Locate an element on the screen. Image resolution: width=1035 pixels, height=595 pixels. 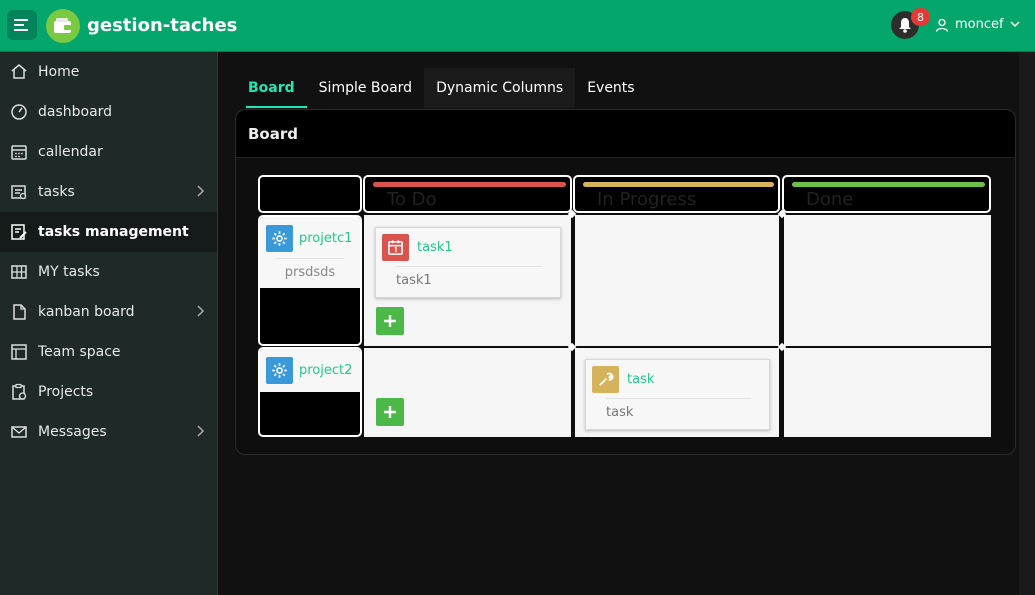
gauge-icon is located at coordinates (19, 112).